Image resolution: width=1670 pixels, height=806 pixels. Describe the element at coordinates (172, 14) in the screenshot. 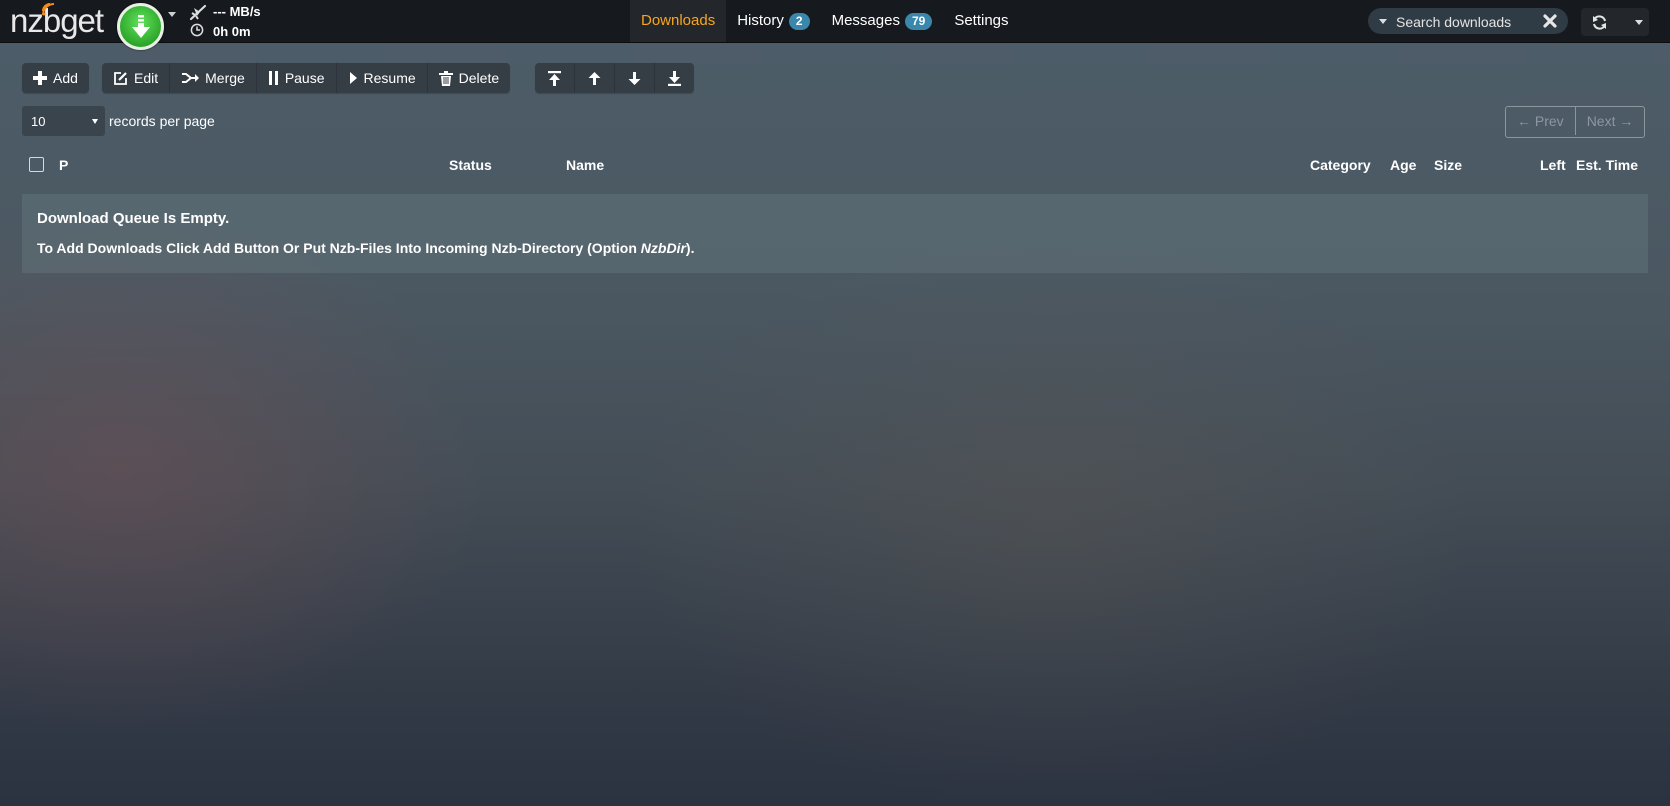

I see `download-menu-caret` at that location.